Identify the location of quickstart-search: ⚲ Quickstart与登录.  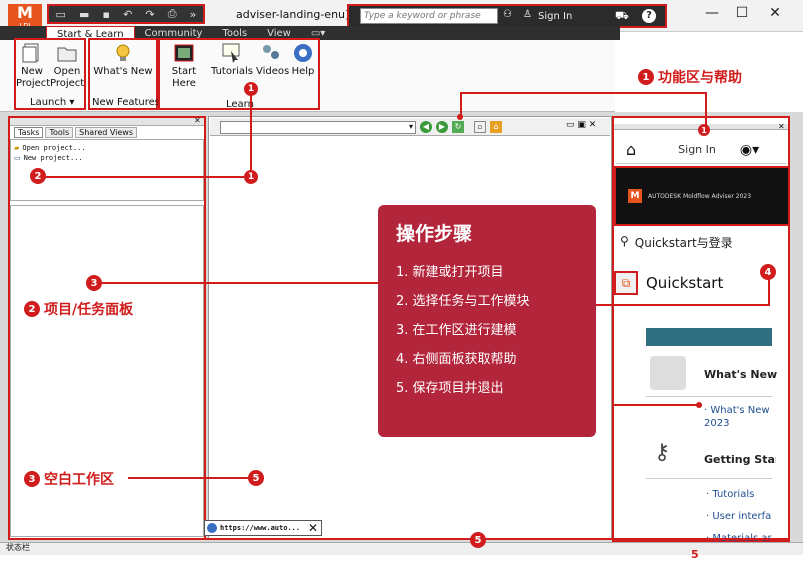
(676, 242).